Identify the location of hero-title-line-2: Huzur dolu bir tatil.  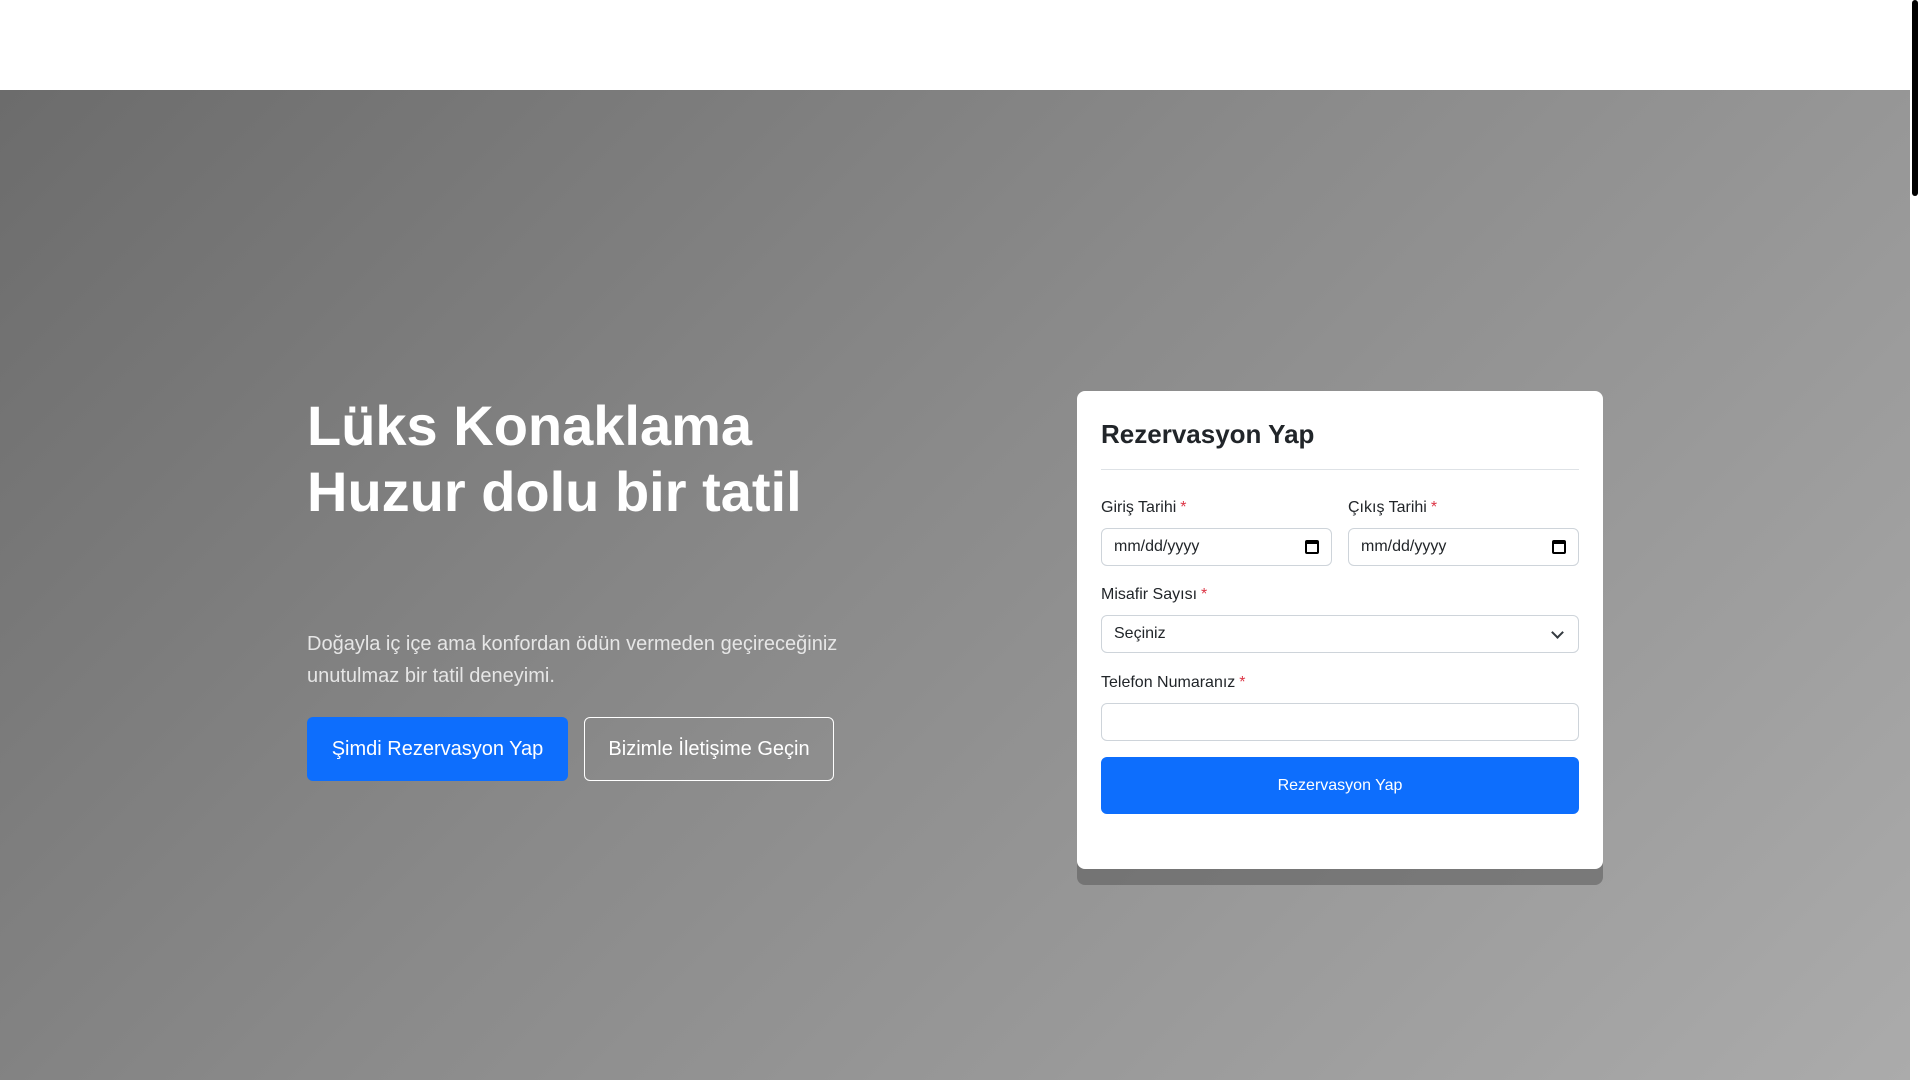
(554, 491).